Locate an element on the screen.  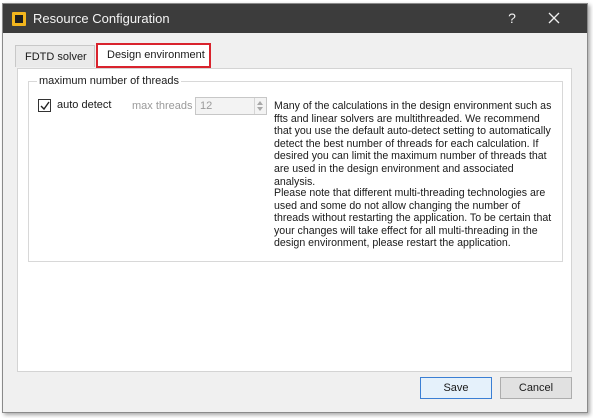
app-logo-icon is located at coordinates (19, 19).